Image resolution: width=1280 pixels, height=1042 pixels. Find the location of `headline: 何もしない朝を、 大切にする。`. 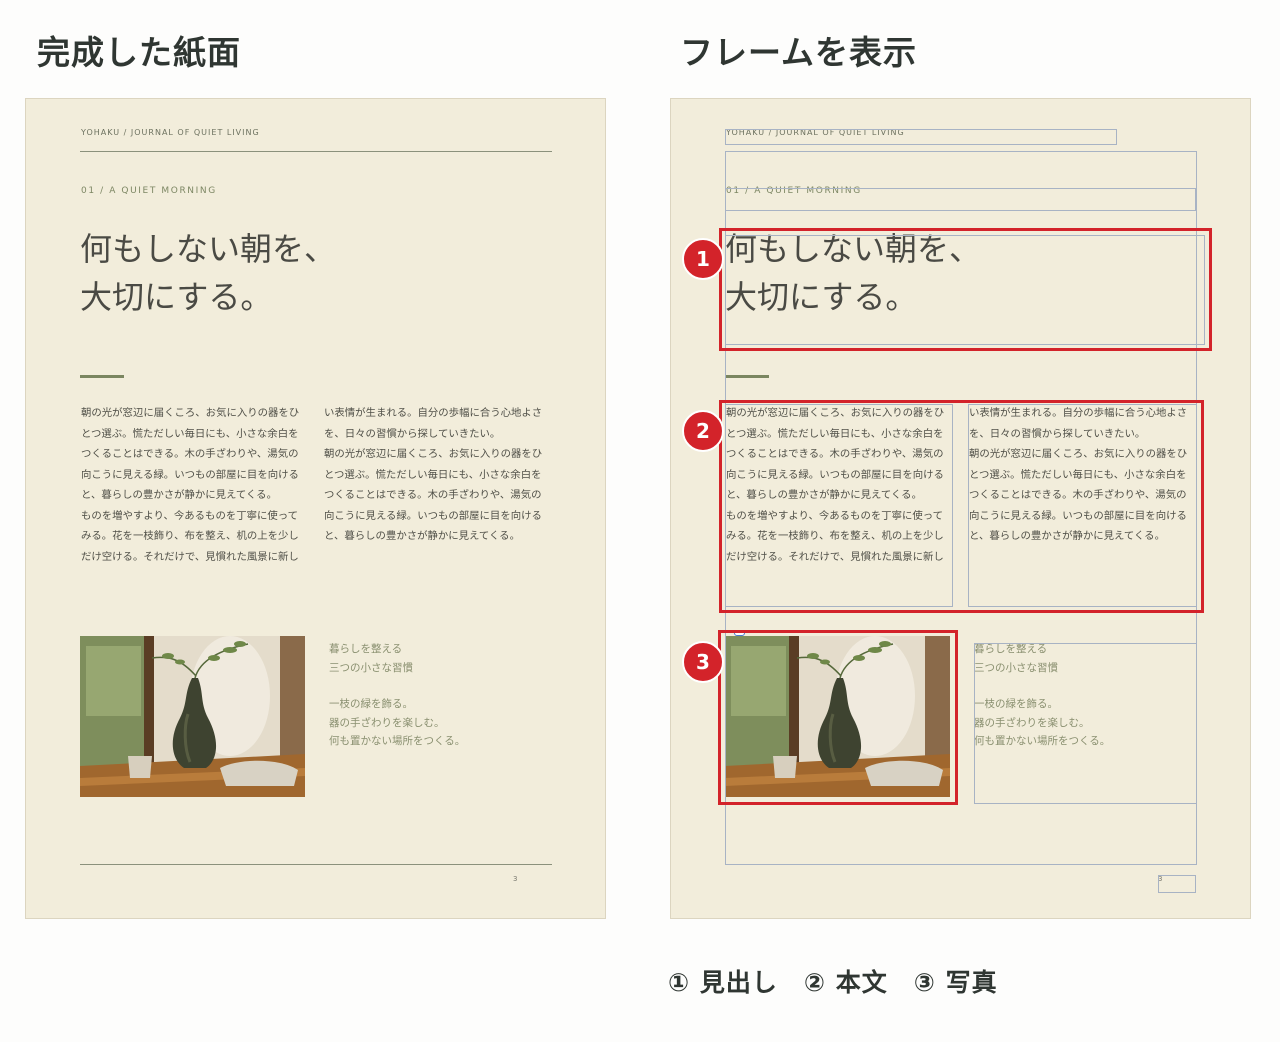

headline: 何もしない朝を、 大切にする。 is located at coordinates (208, 273).